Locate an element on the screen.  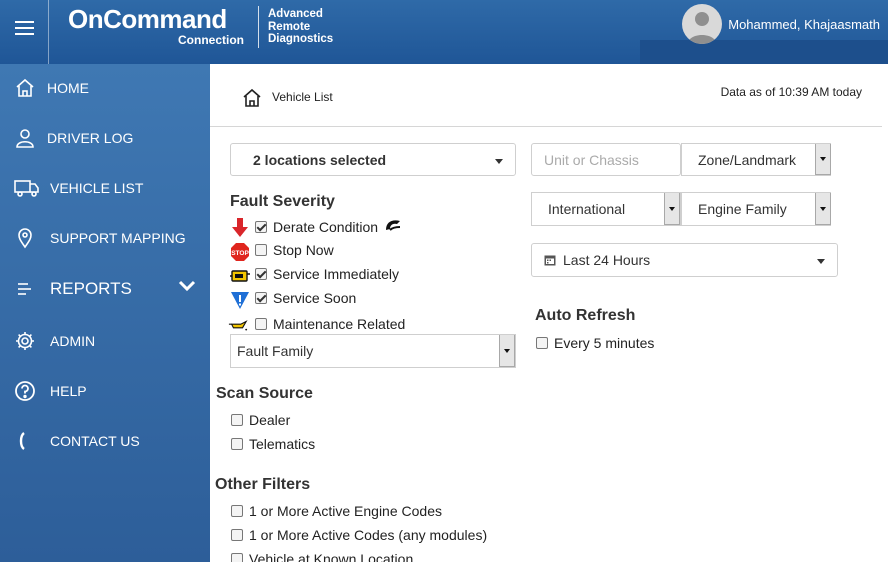
sidebar-item-vehicle-list: VEHICLE LIST is located at coordinates (105, 188).